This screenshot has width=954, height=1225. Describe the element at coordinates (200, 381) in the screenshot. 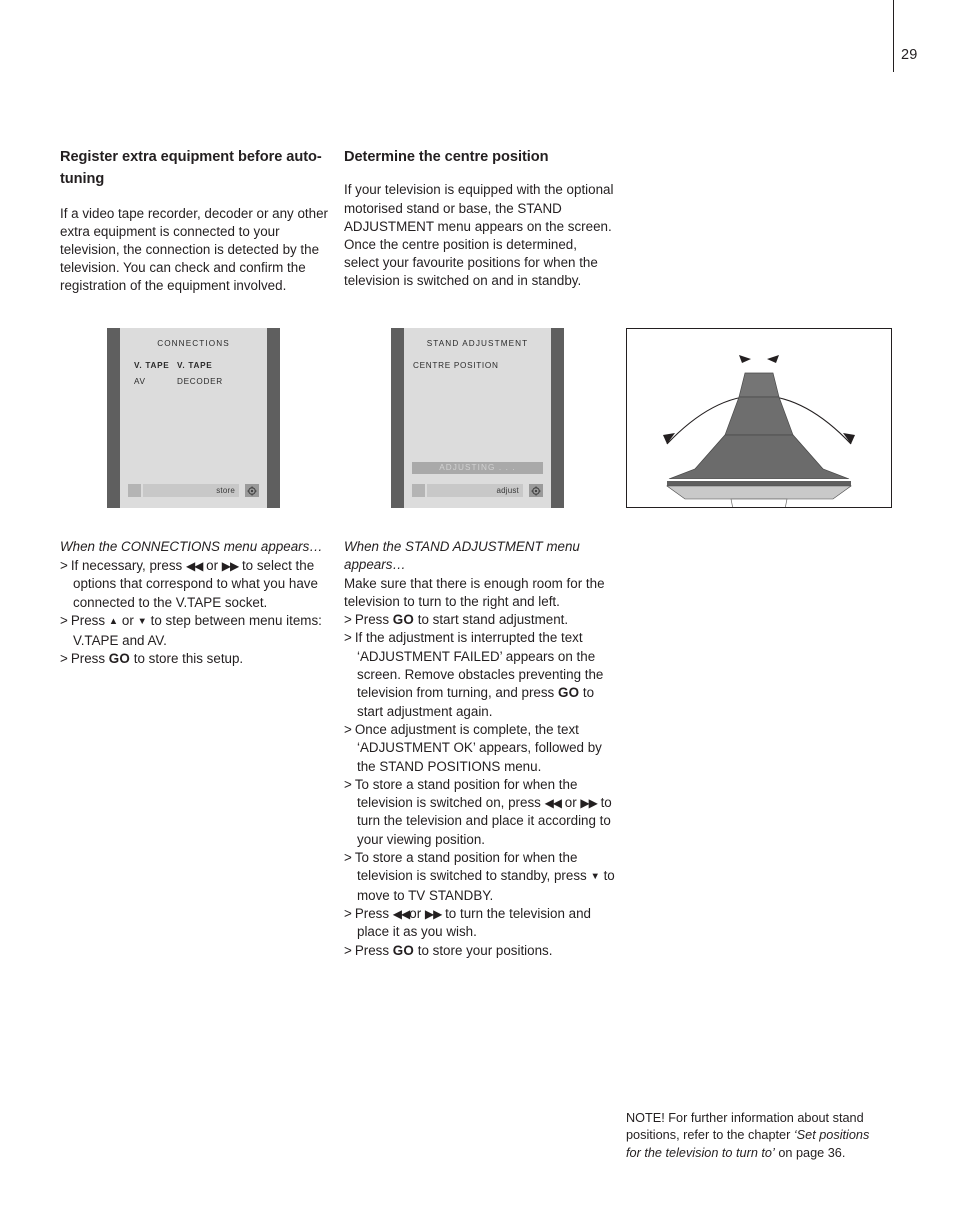

I see `connections-row-1-value: DECODER` at that location.